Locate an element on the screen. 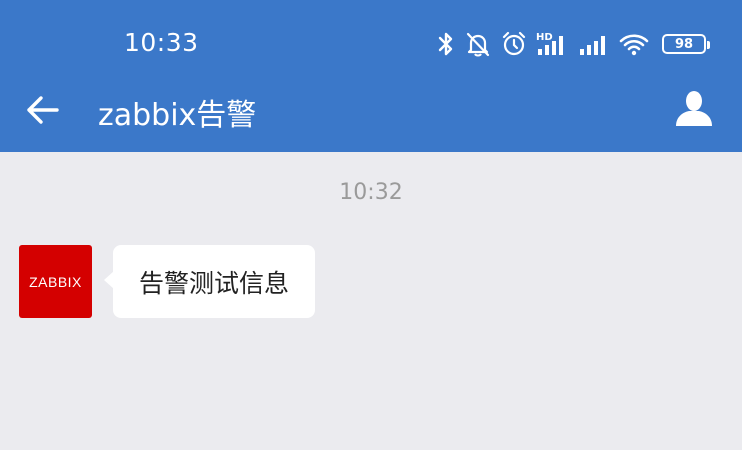 The image size is (742, 450). battery-level: 98 is located at coordinates (684, 44).